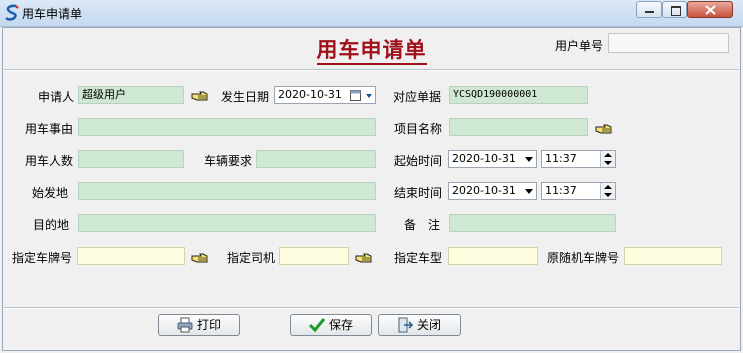 The height and width of the screenshot is (353, 743). I want to click on order-no-label: 用户单号, so click(579, 46).